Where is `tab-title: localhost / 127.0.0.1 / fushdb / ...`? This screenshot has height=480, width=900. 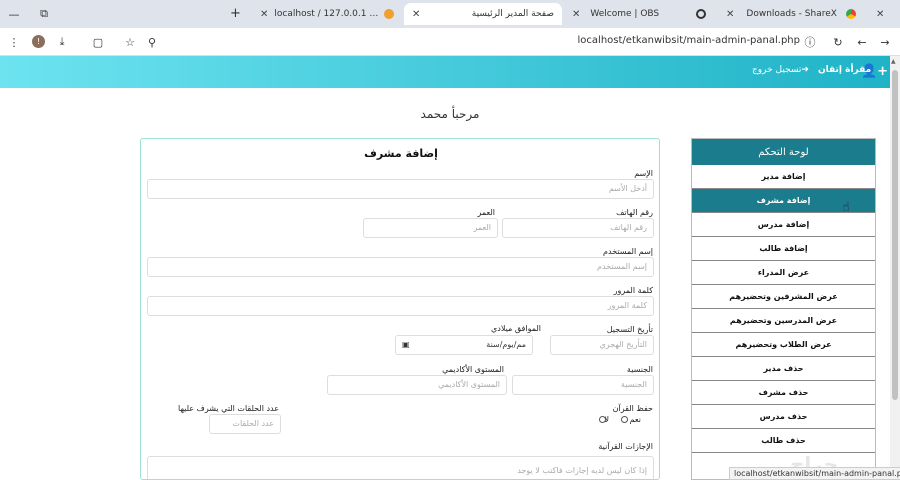 tab-title: localhost / 127.0.0.1 / fushdb / ... is located at coordinates (327, 14).